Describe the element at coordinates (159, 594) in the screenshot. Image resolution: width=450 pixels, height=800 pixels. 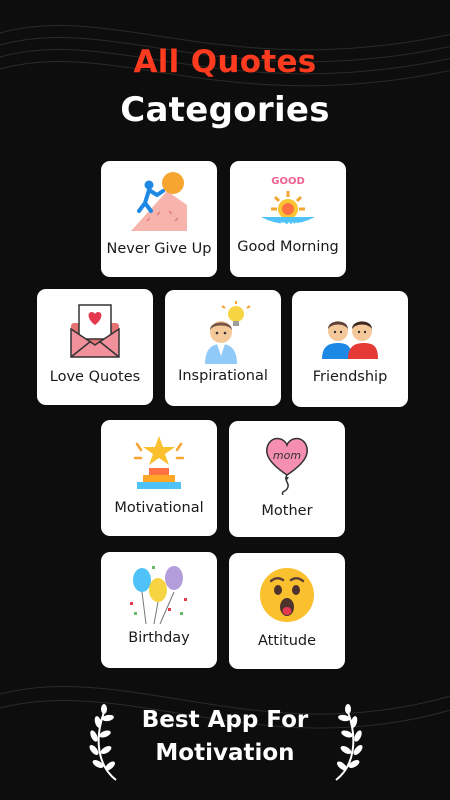
I see `balloons-icon` at that location.